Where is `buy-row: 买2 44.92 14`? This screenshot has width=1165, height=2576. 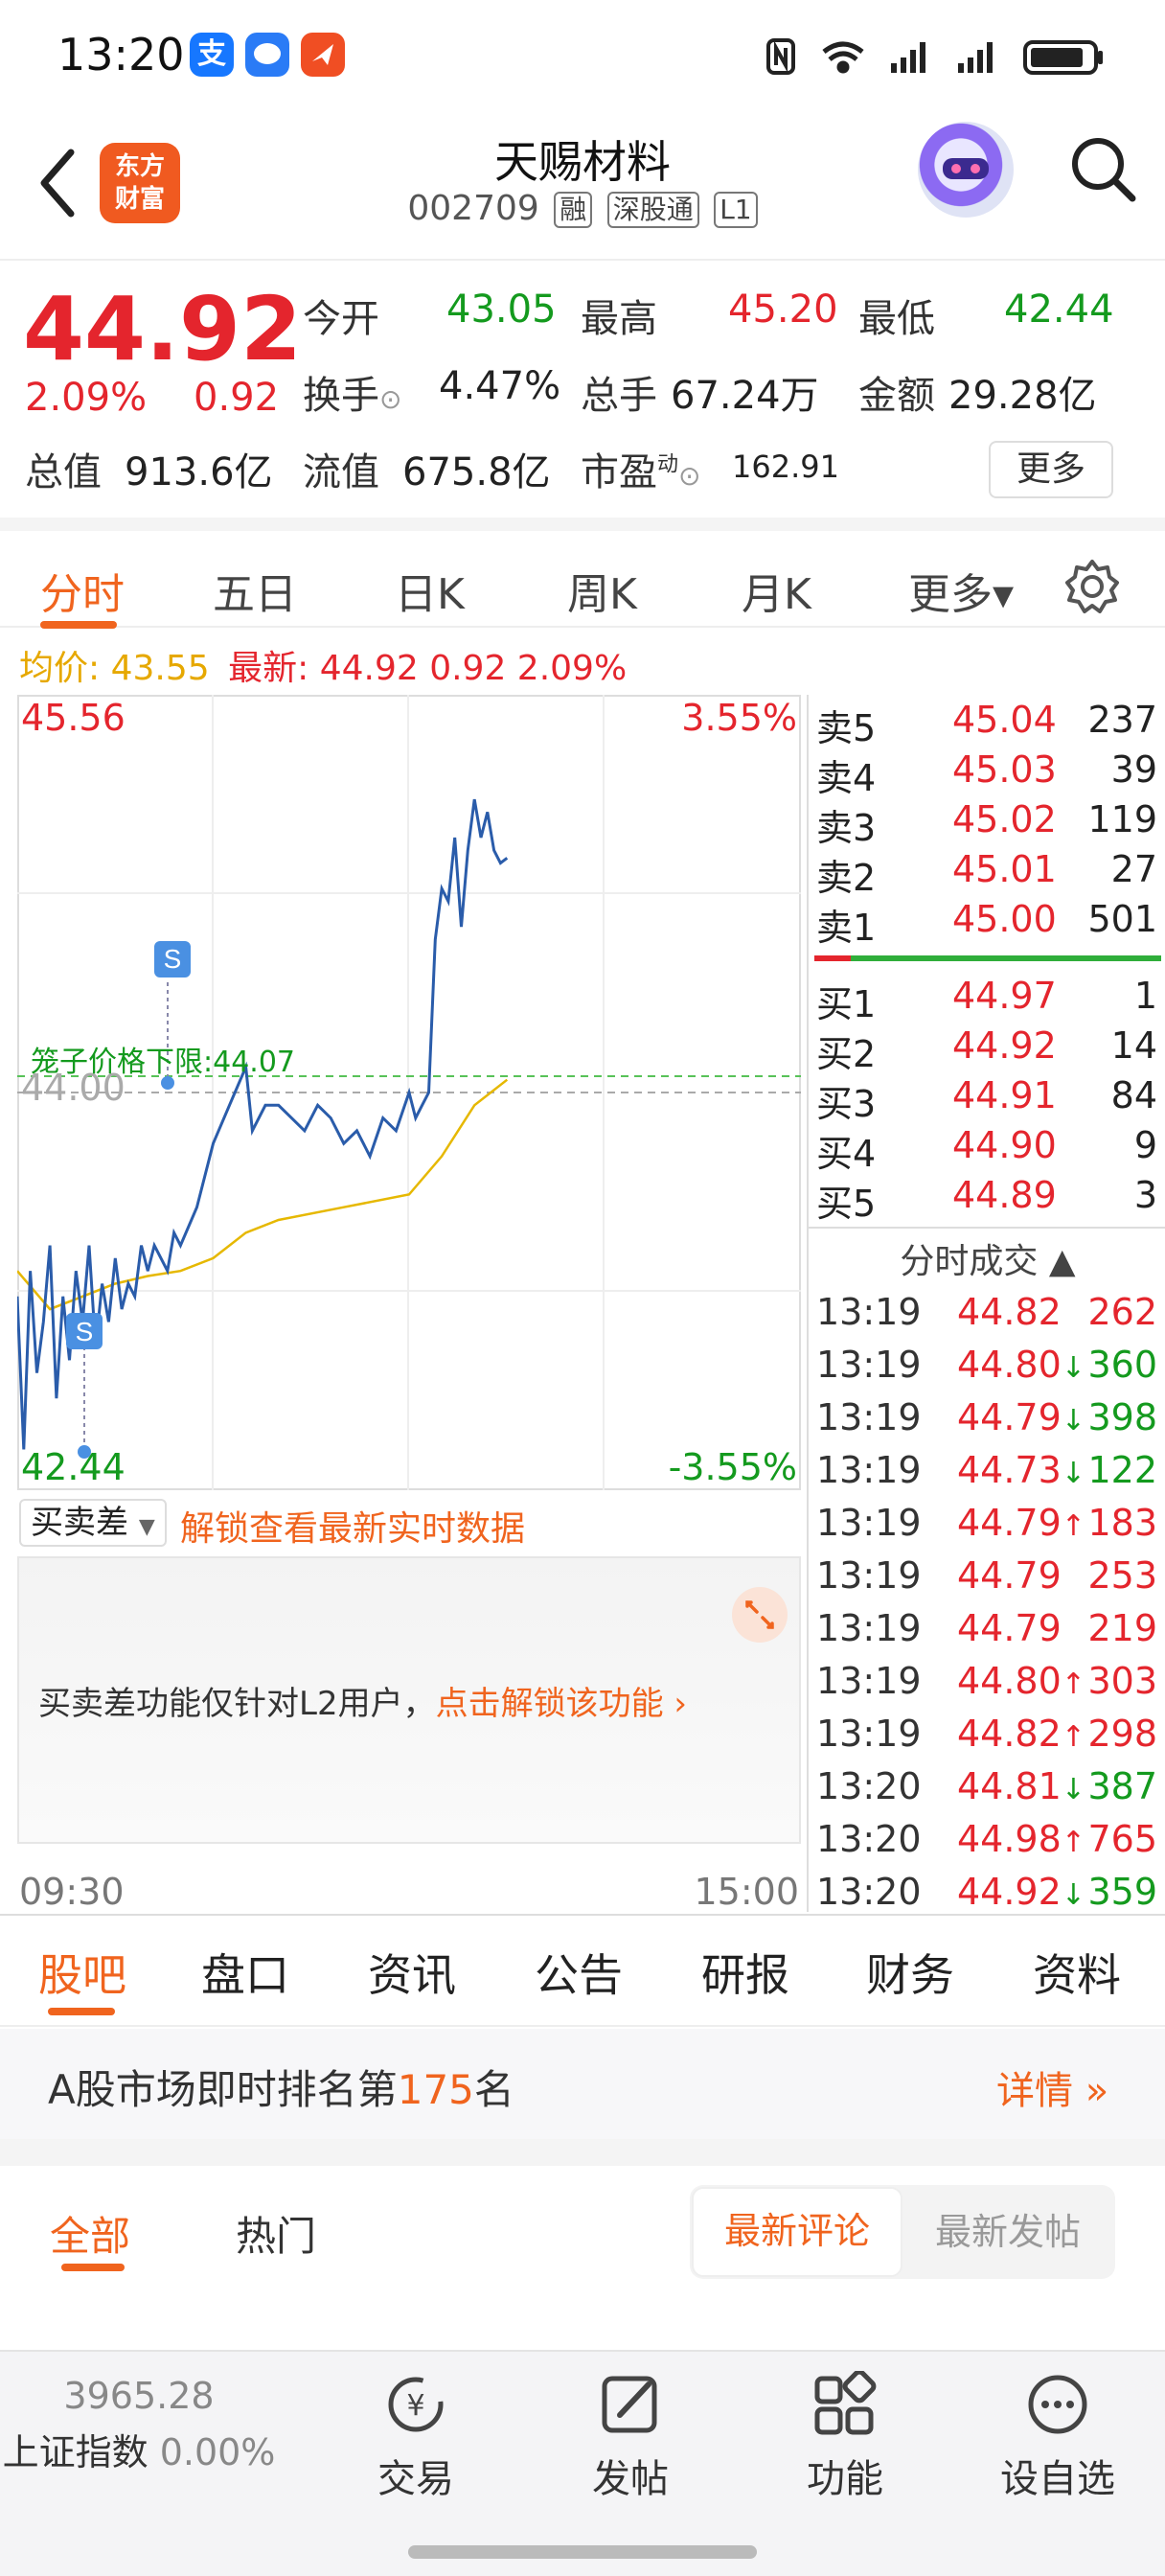 buy-row: 买2 44.92 14 is located at coordinates (987, 1049).